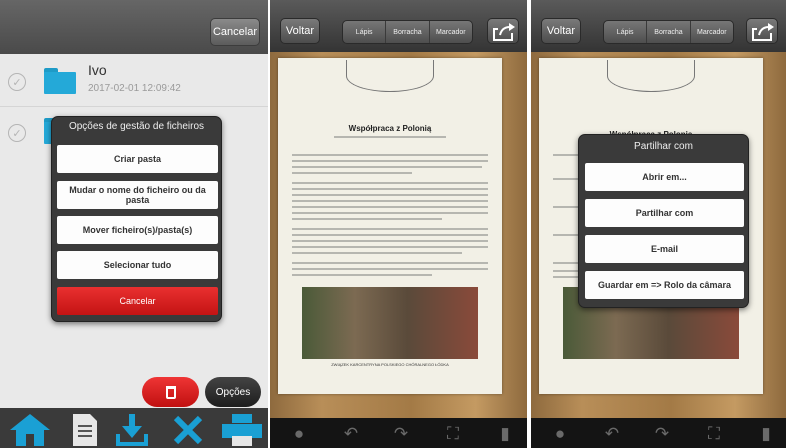  Describe the element at coordinates (137, 230) in the screenshot. I see `move-button: Mover ficheiro(s)/pasta(s)` at that location.